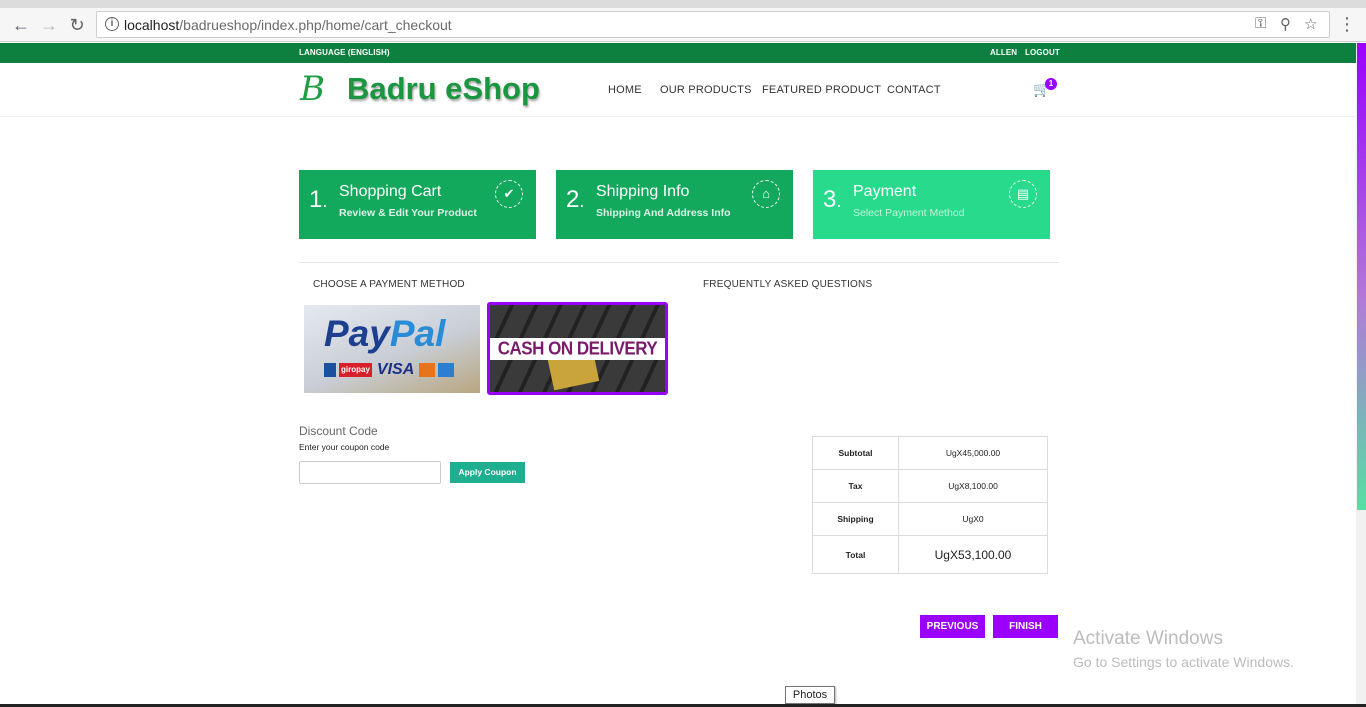 This screenshot has height=707, width=1366. What do you see at coordinates (1310, 24) in the screenshot?
I see `star-icon: ☆` at bounding box center [1310, 24].